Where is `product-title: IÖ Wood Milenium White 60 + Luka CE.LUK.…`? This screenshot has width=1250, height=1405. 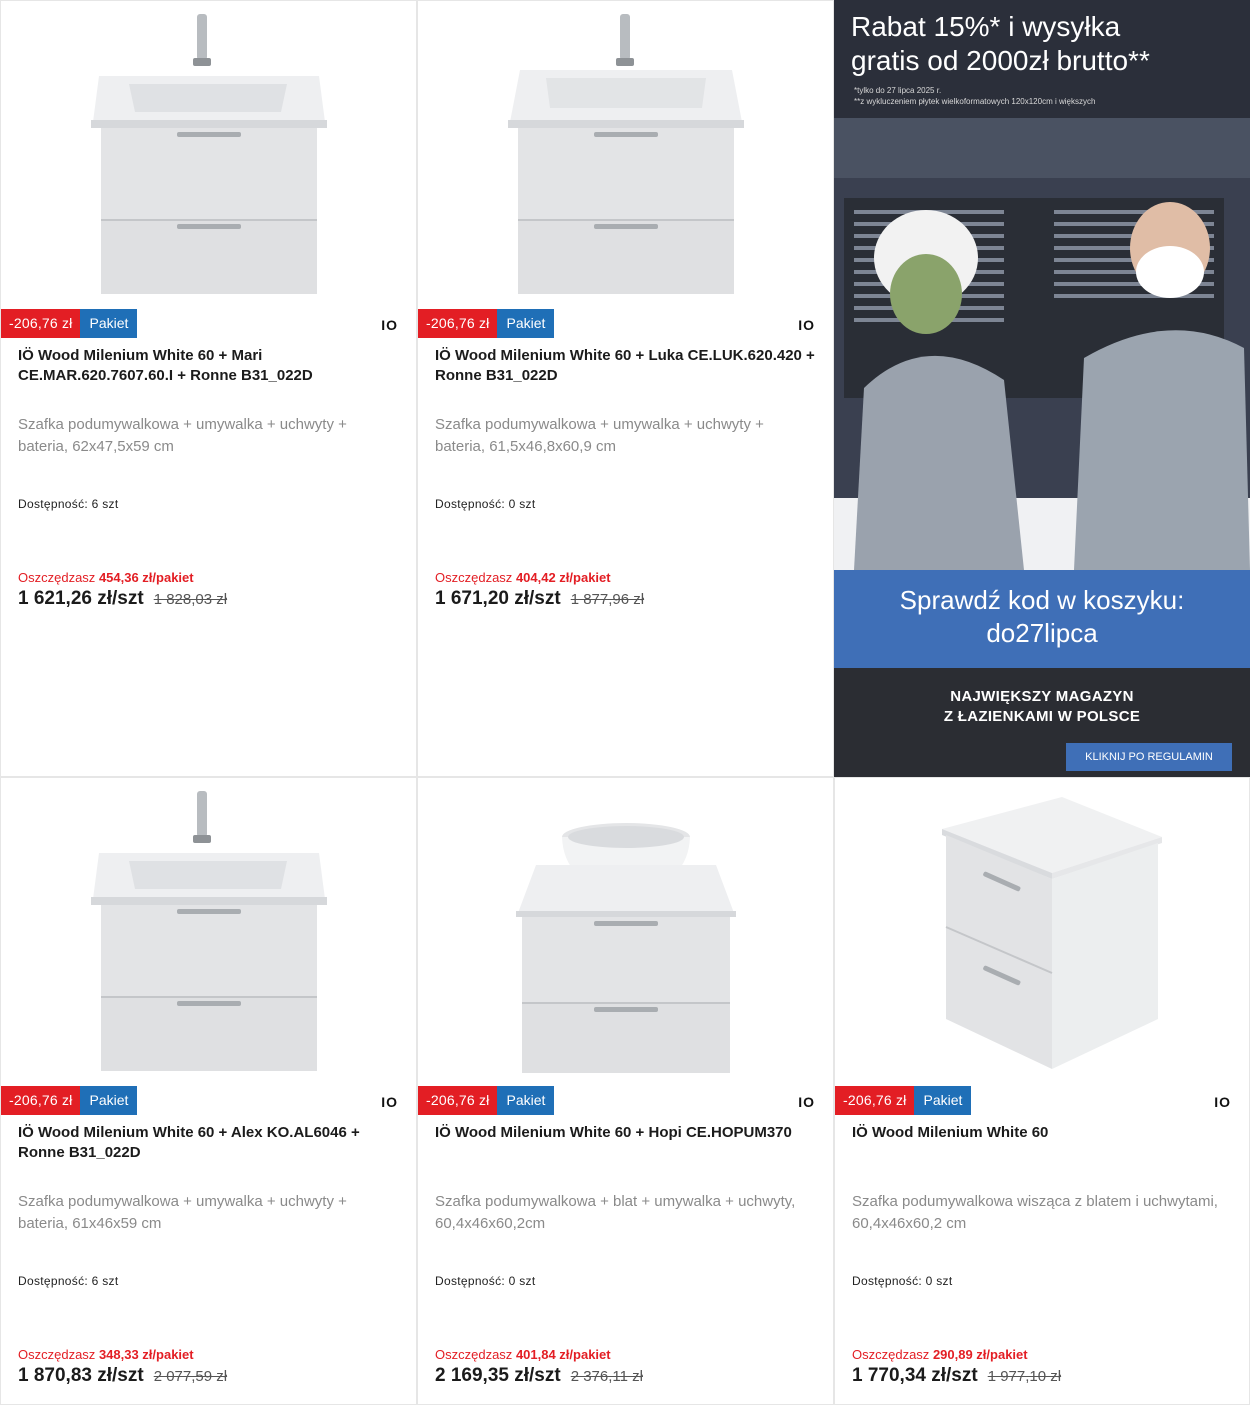
product-title: IÖ Wood Milenium White 60 + Luka CE.LUK.… is located at coordinates (626, 366).